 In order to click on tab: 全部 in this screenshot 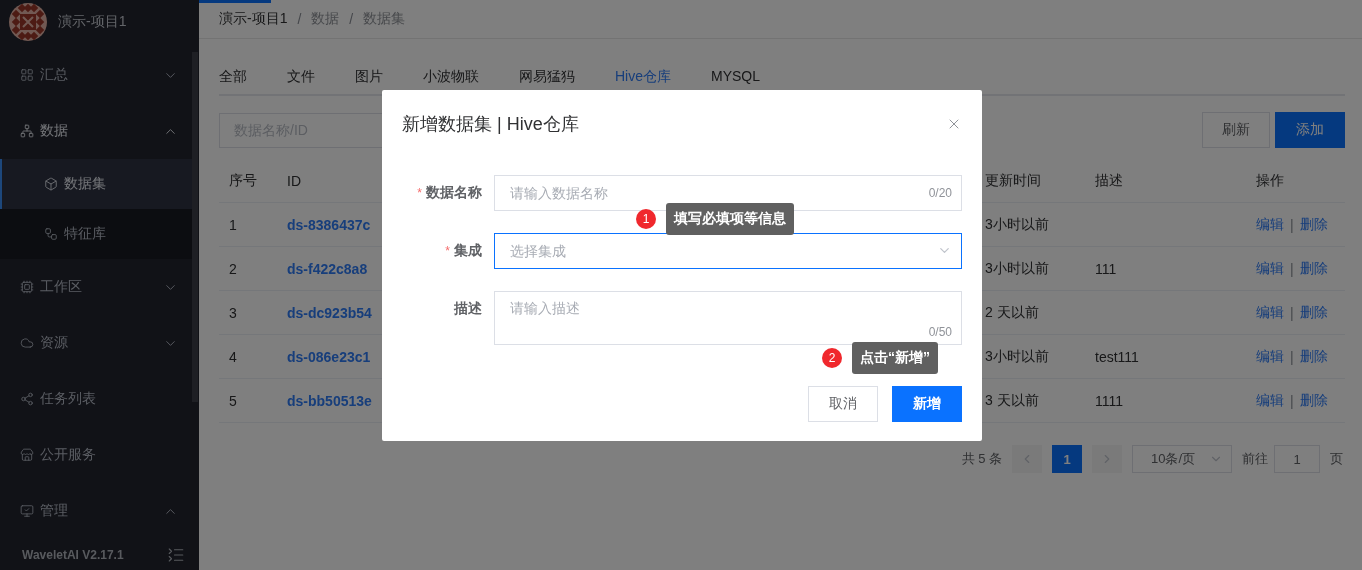, I will do `click(243, 78)`.